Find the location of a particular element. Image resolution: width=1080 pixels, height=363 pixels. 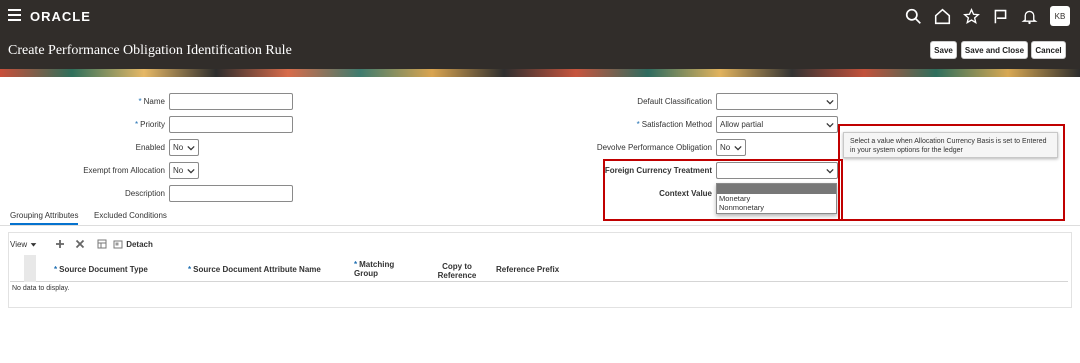

save-button: Save is located at coordinates (943, 50).